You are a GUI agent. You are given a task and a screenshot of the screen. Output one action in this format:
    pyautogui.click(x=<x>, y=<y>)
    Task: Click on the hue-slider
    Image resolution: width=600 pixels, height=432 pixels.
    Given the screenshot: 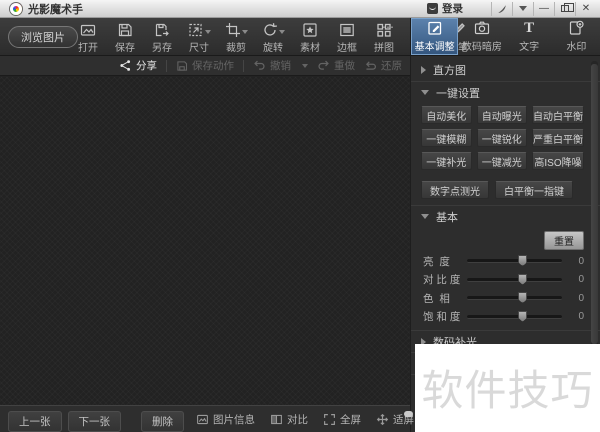 What is the action you would take?
    pyautogui.click(x=514, y=298)
    